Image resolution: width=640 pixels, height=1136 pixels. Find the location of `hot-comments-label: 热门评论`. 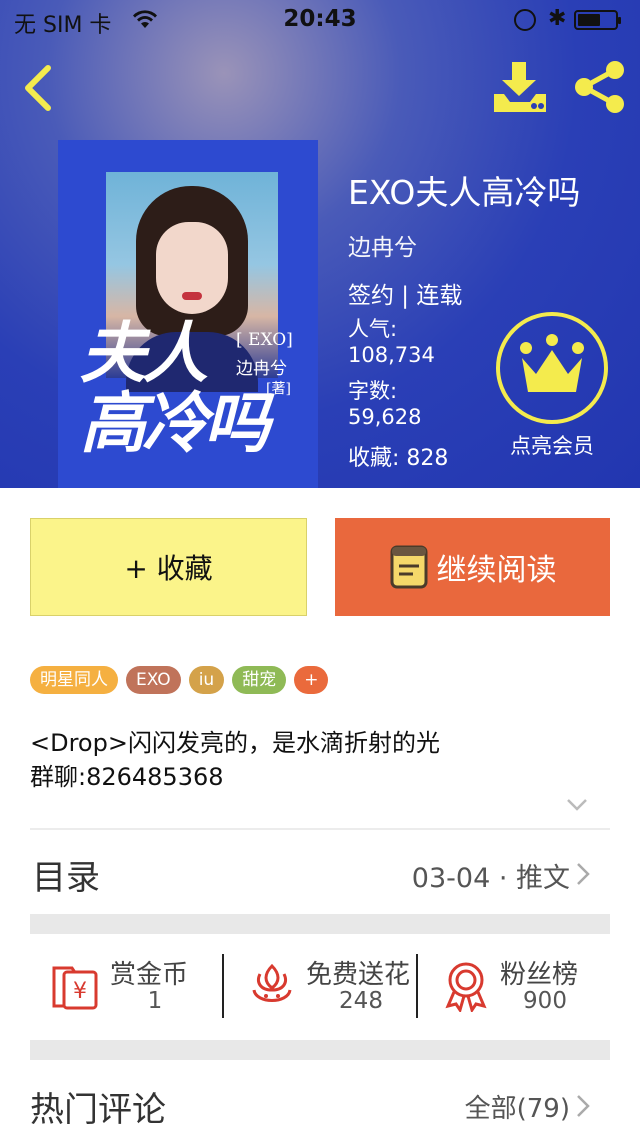

hot-comments-label: 热门评论 is located at coordinates (98, 1110).